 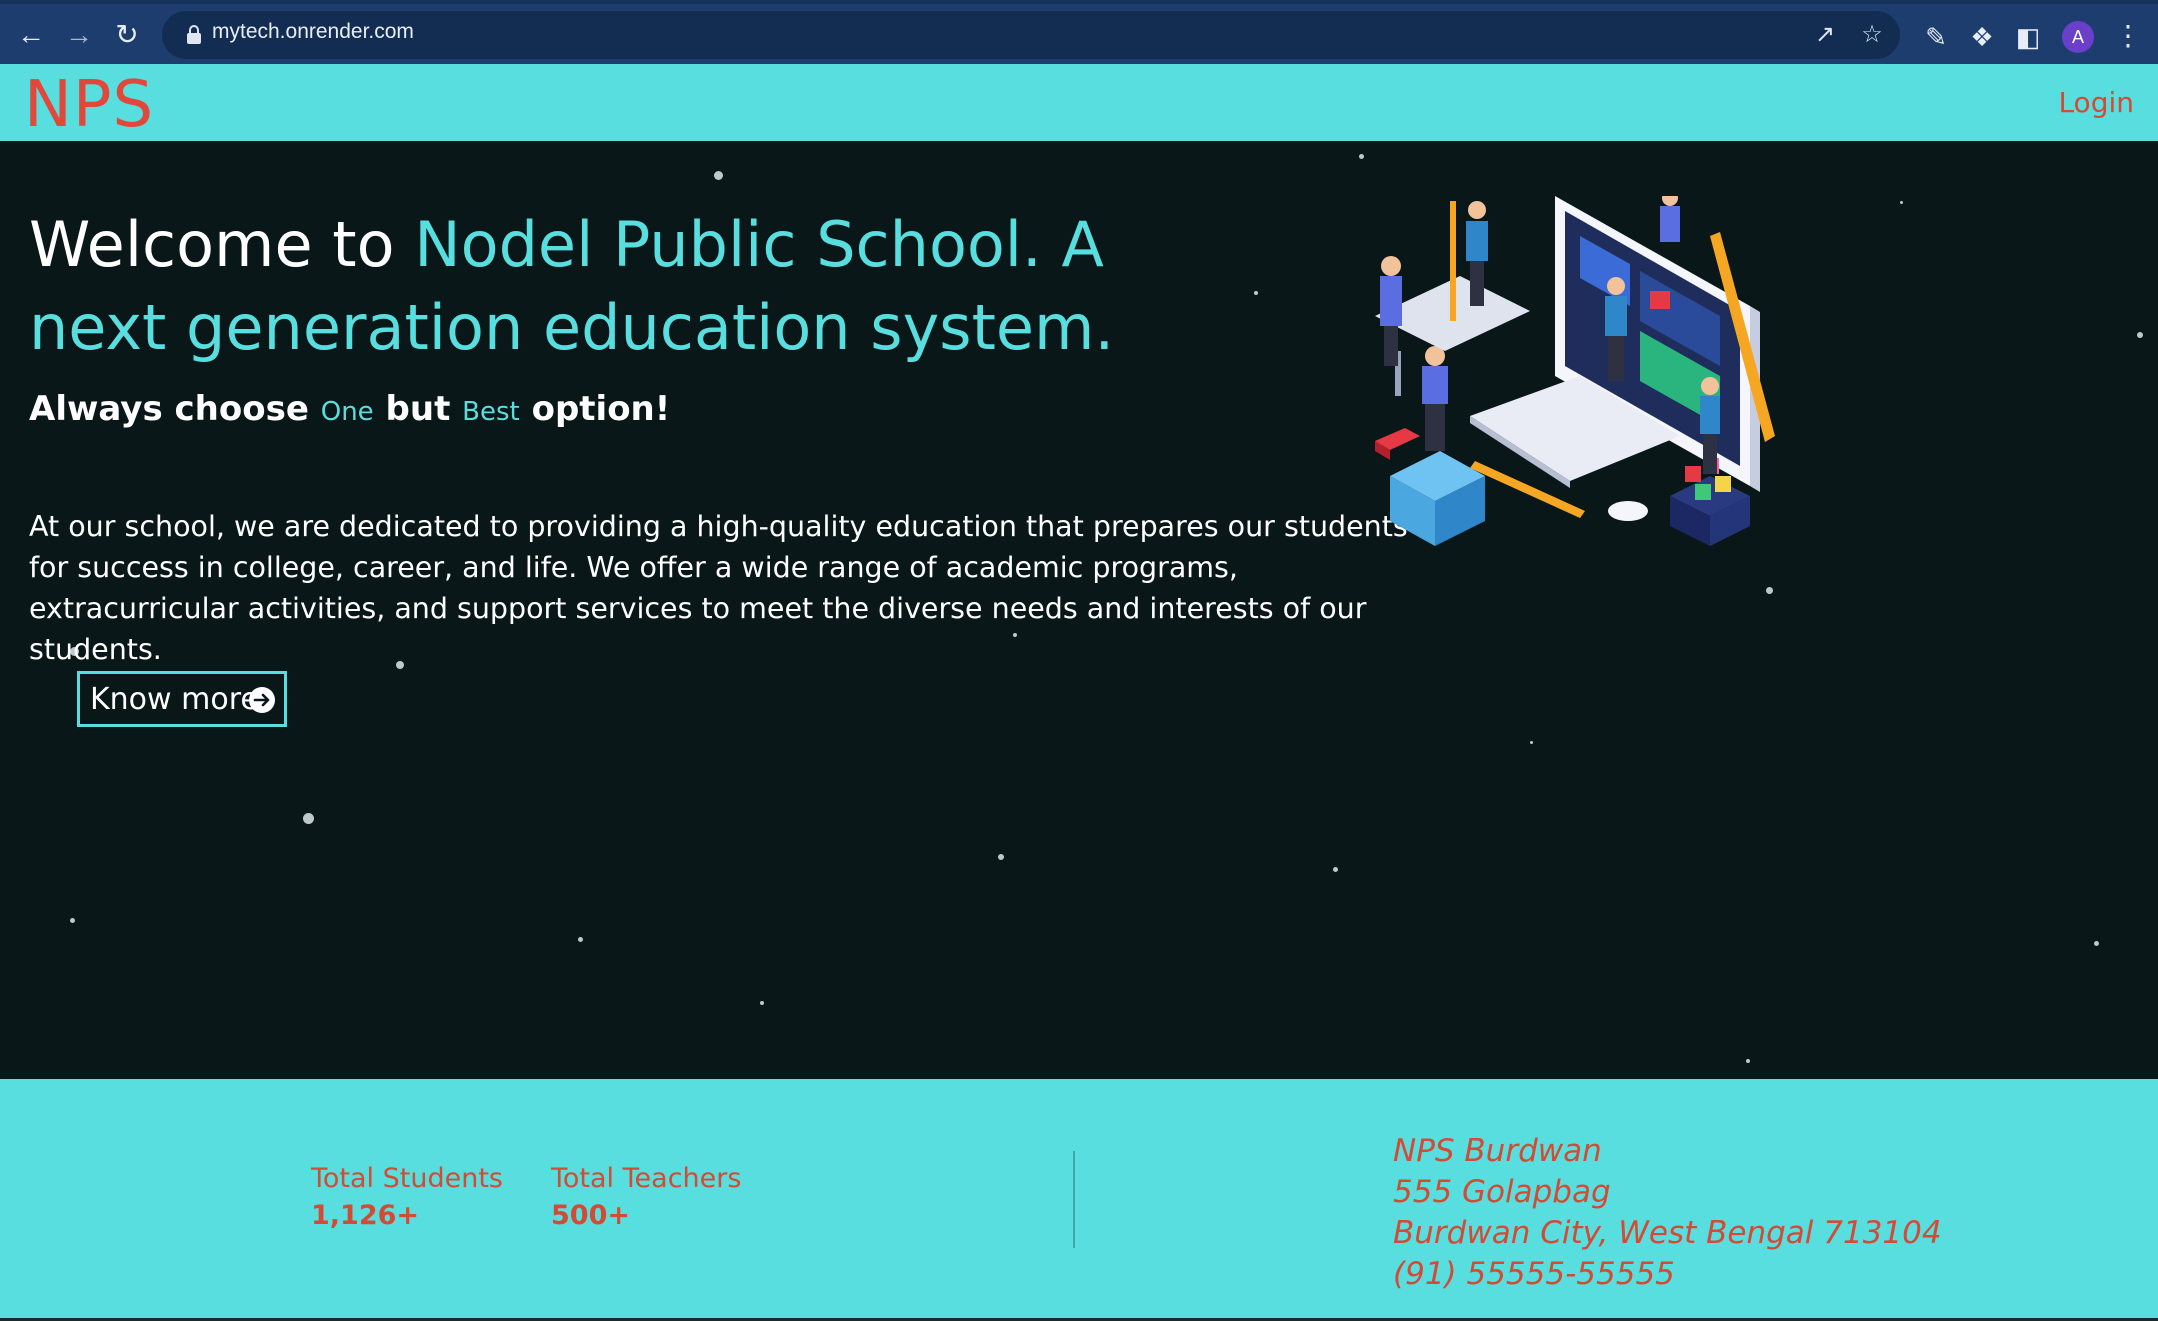 What do you see at coordinates (2028, 37) in the screenshot?
I see `side-panel-icon: ◧` at bounding box center [2028, 37].